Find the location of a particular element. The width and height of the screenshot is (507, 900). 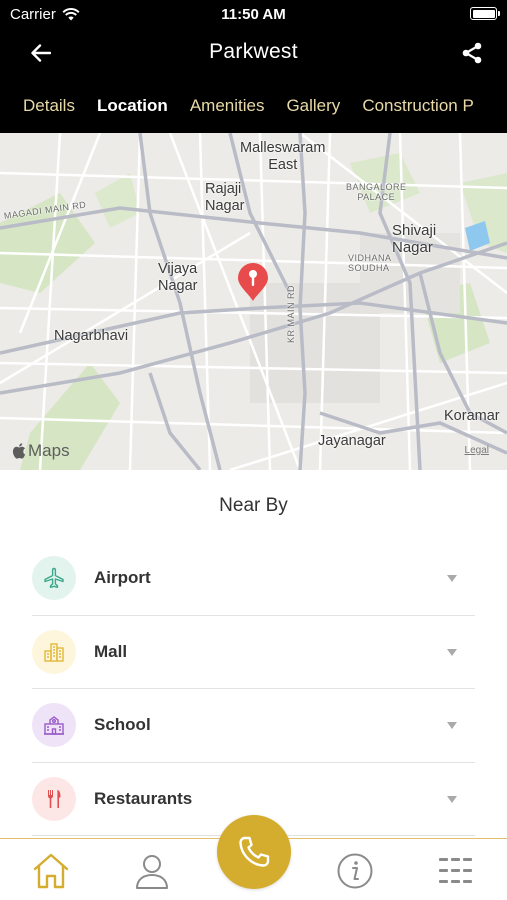

tab-construction: Construction P is located at coordinates (418, 106).